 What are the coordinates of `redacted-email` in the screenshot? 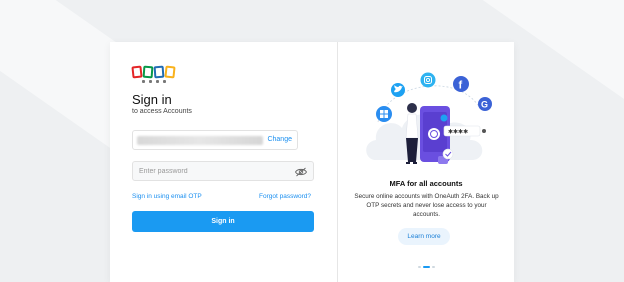 It's located at (200, 140).